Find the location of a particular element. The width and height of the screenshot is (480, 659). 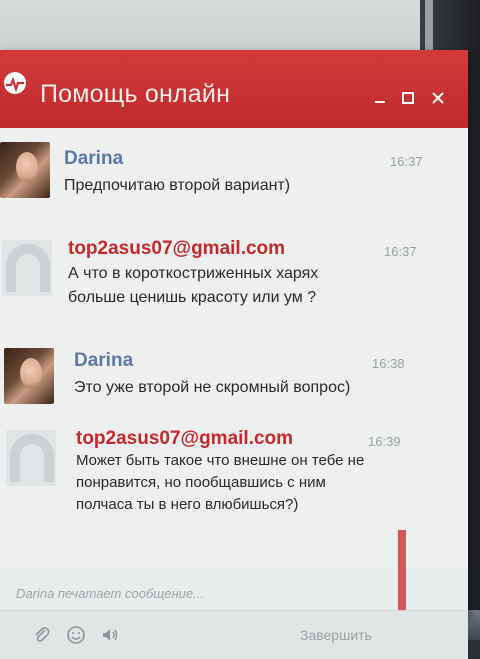

window-title: Помощь онлайн is located at coordinates (135, 94).